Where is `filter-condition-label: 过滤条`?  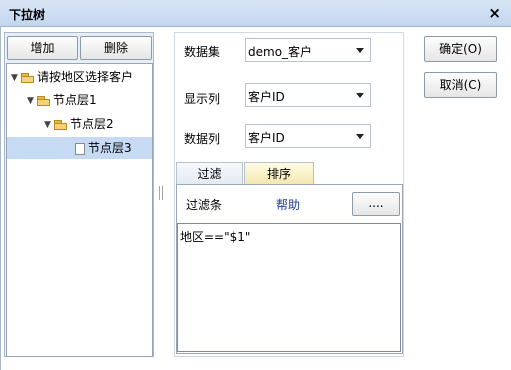
filter-condition-label: 过滤条 is located at coordinates (204, 205).